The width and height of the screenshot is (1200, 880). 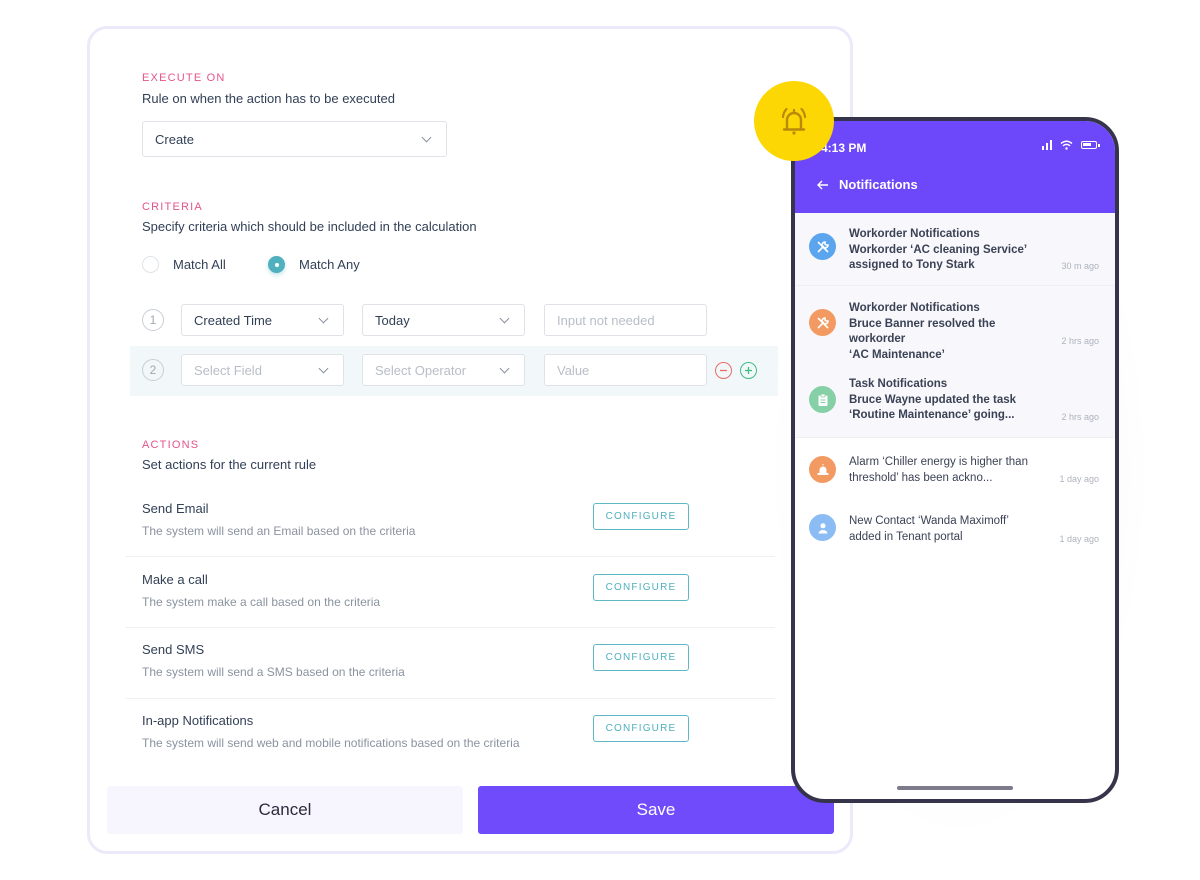 I want to click on configure-in-app-button: CONFIGURE, so click(x=641, y=728).